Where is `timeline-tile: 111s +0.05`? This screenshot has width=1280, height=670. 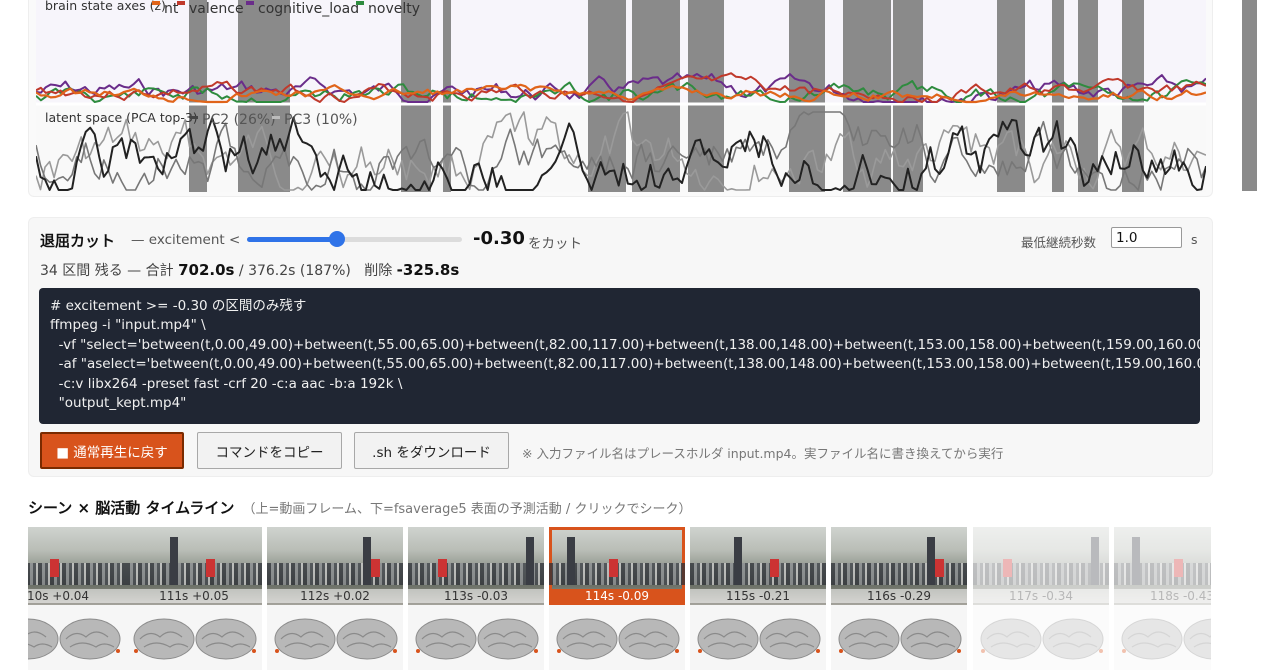 timeline-tile: 111s +0.05 is located at coordinates (194, 598).